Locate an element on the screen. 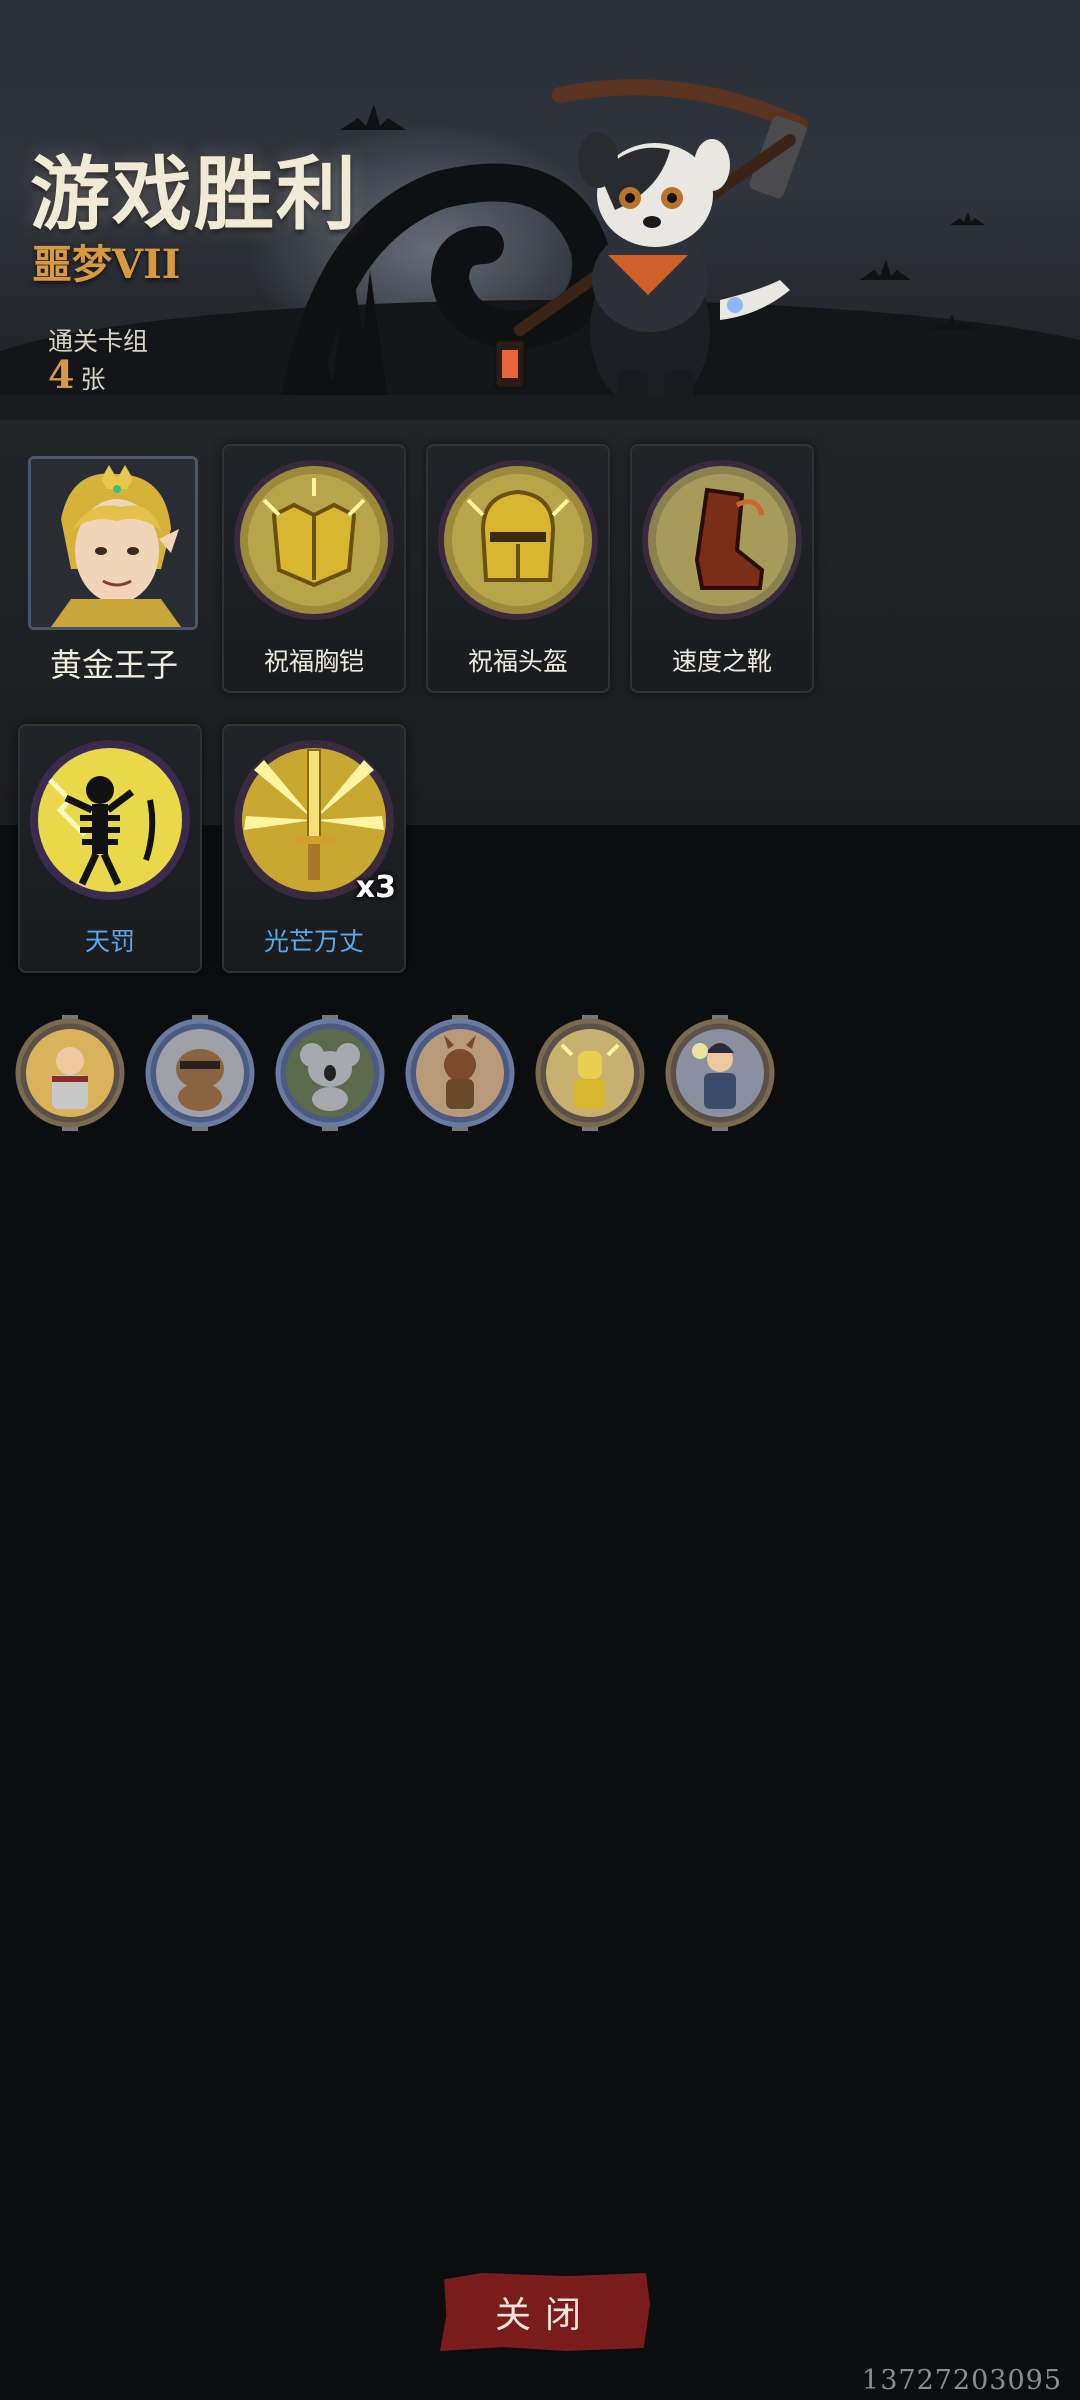 The height and width of the screenshot is (2400, 1080). squirrel-portrait-icon is located at coordinates (460, 1073).